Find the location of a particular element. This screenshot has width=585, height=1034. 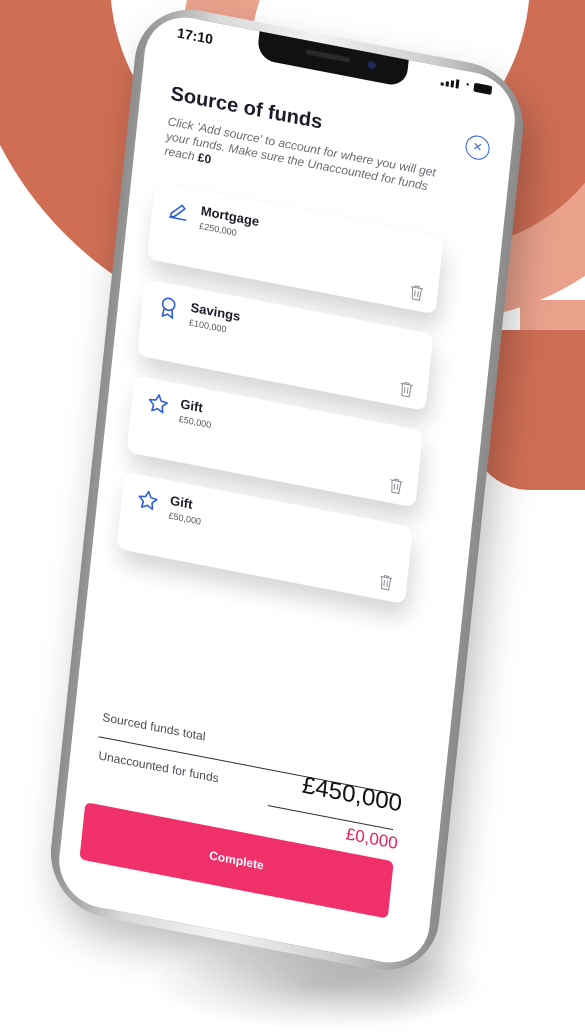

unaccounted-funds-label: Unaccounted for funds is located at coordinates (158, 767).